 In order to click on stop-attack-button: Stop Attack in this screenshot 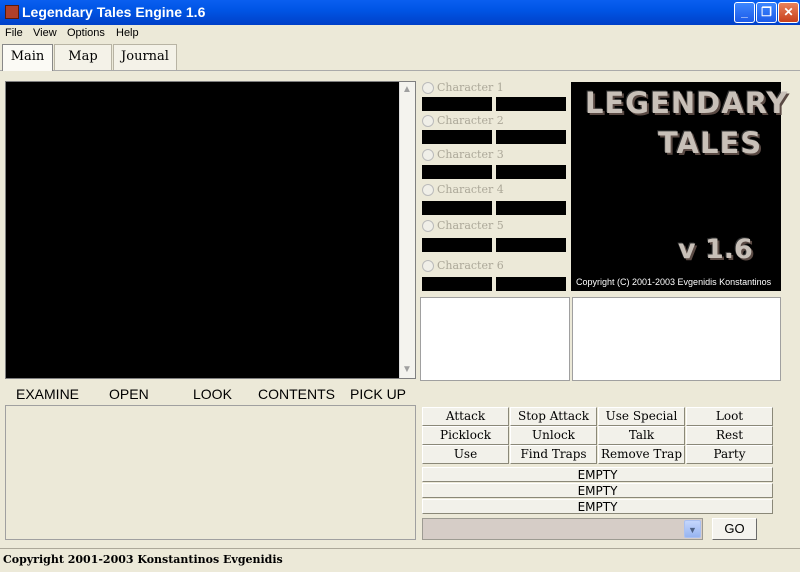, I will do `click(553, 416)`.